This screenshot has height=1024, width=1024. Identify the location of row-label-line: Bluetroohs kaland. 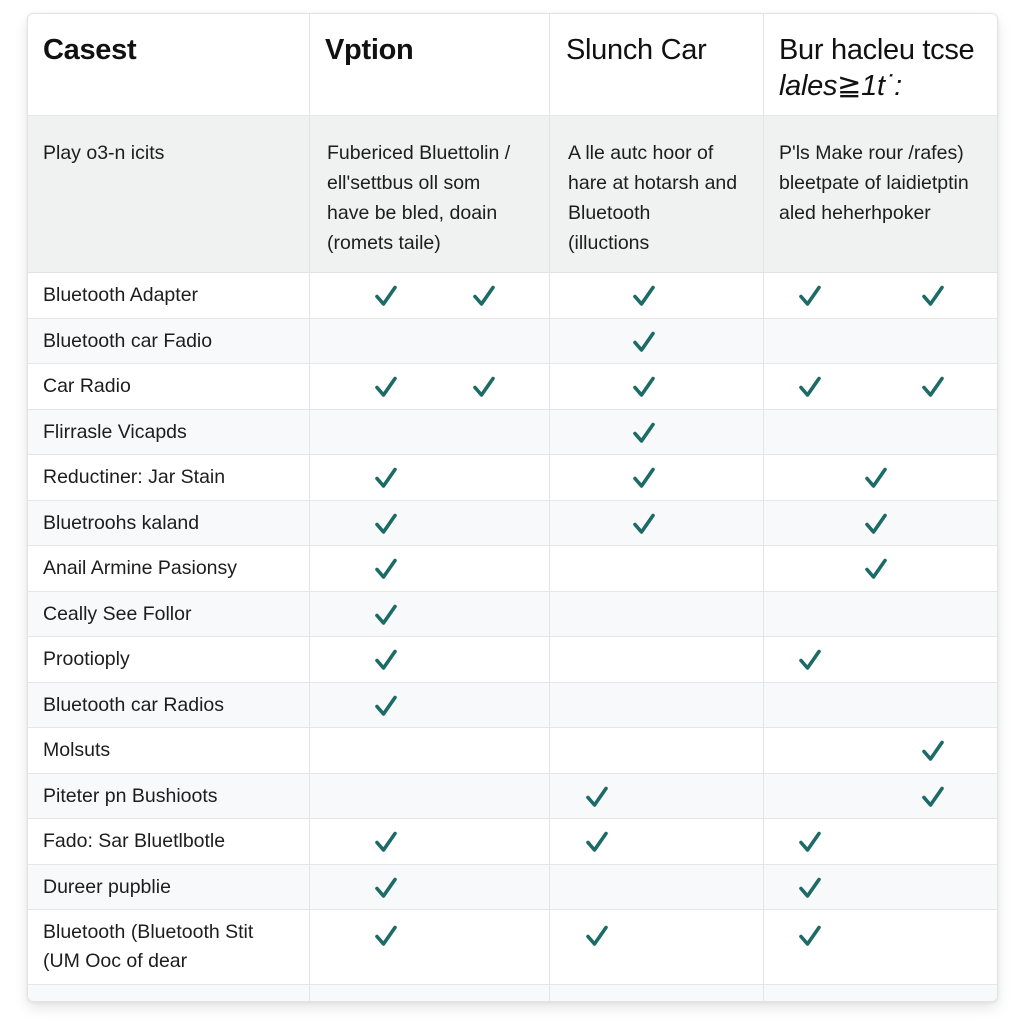
(121, 522).